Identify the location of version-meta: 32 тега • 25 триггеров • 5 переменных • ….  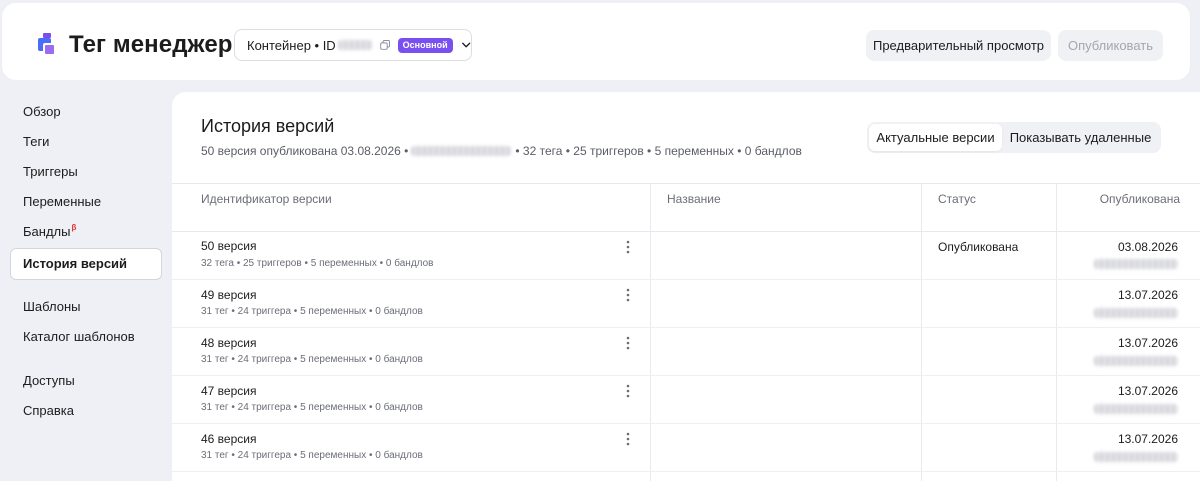
(317, 263).